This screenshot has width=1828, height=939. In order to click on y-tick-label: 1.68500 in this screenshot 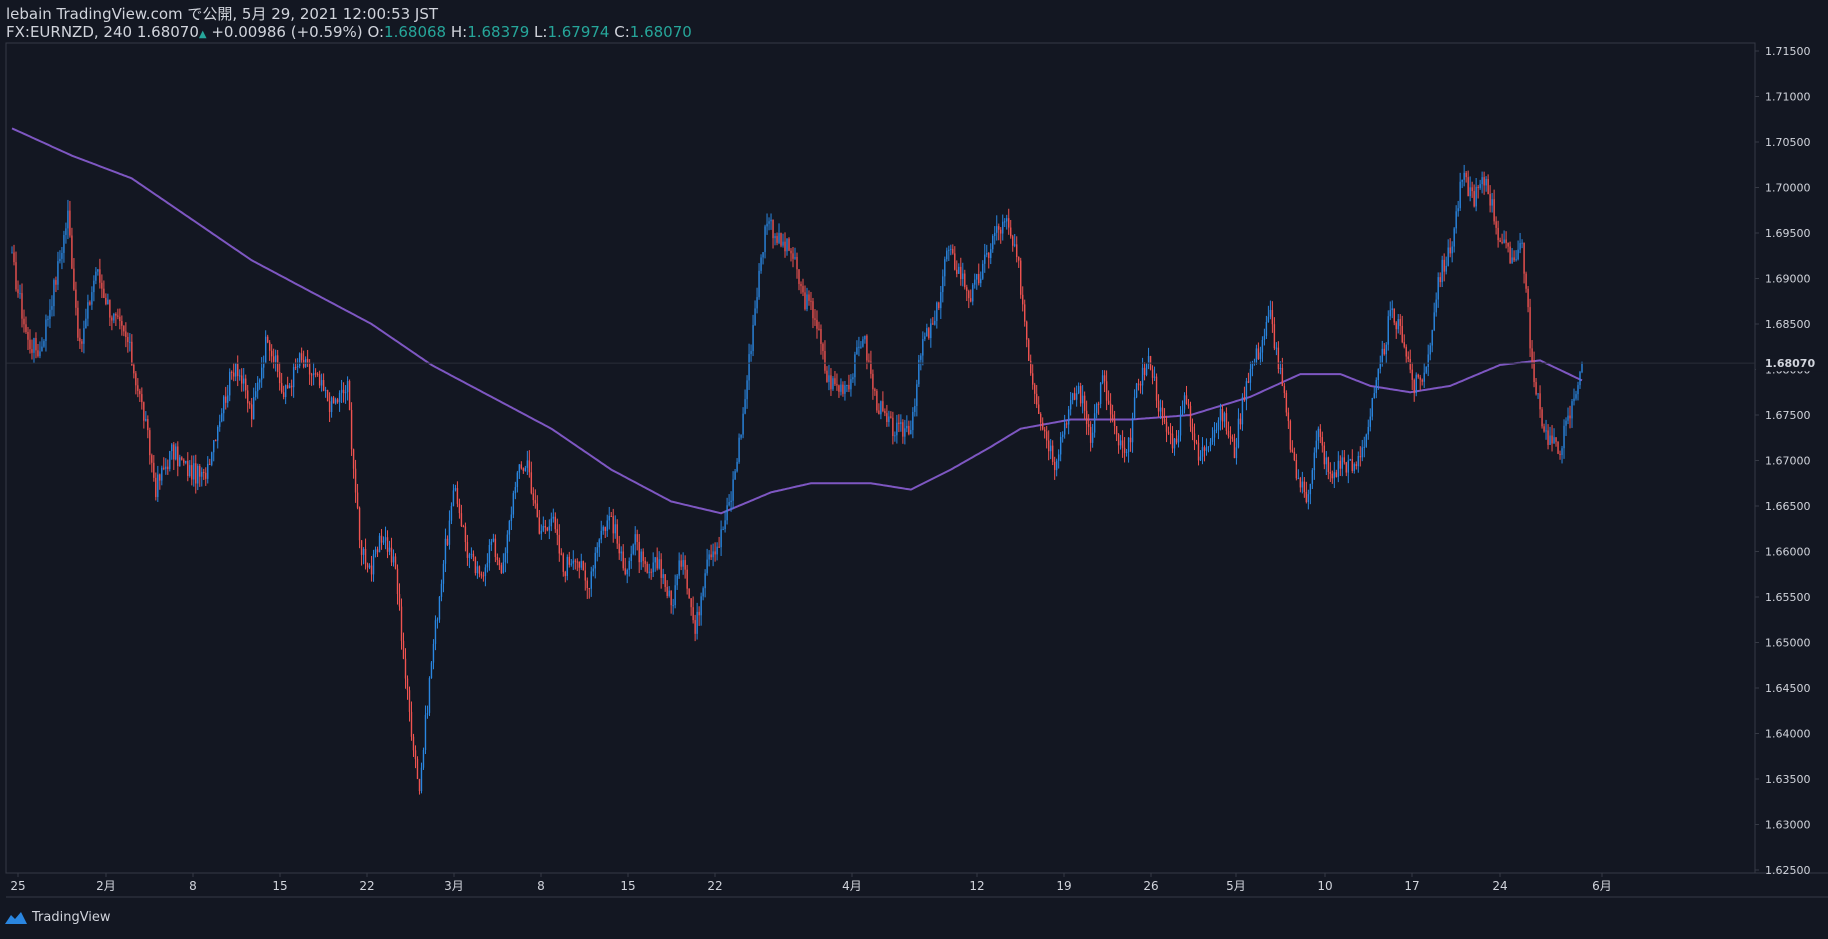, I will do `click(1788, 324)`.